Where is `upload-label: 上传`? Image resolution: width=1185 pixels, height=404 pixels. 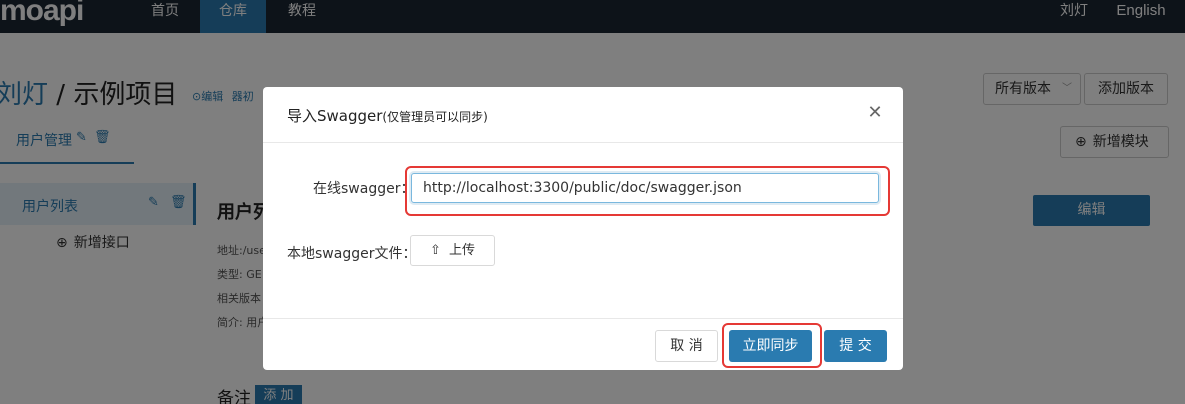 upload-label: 上传 is located at coordinates (461, 250).